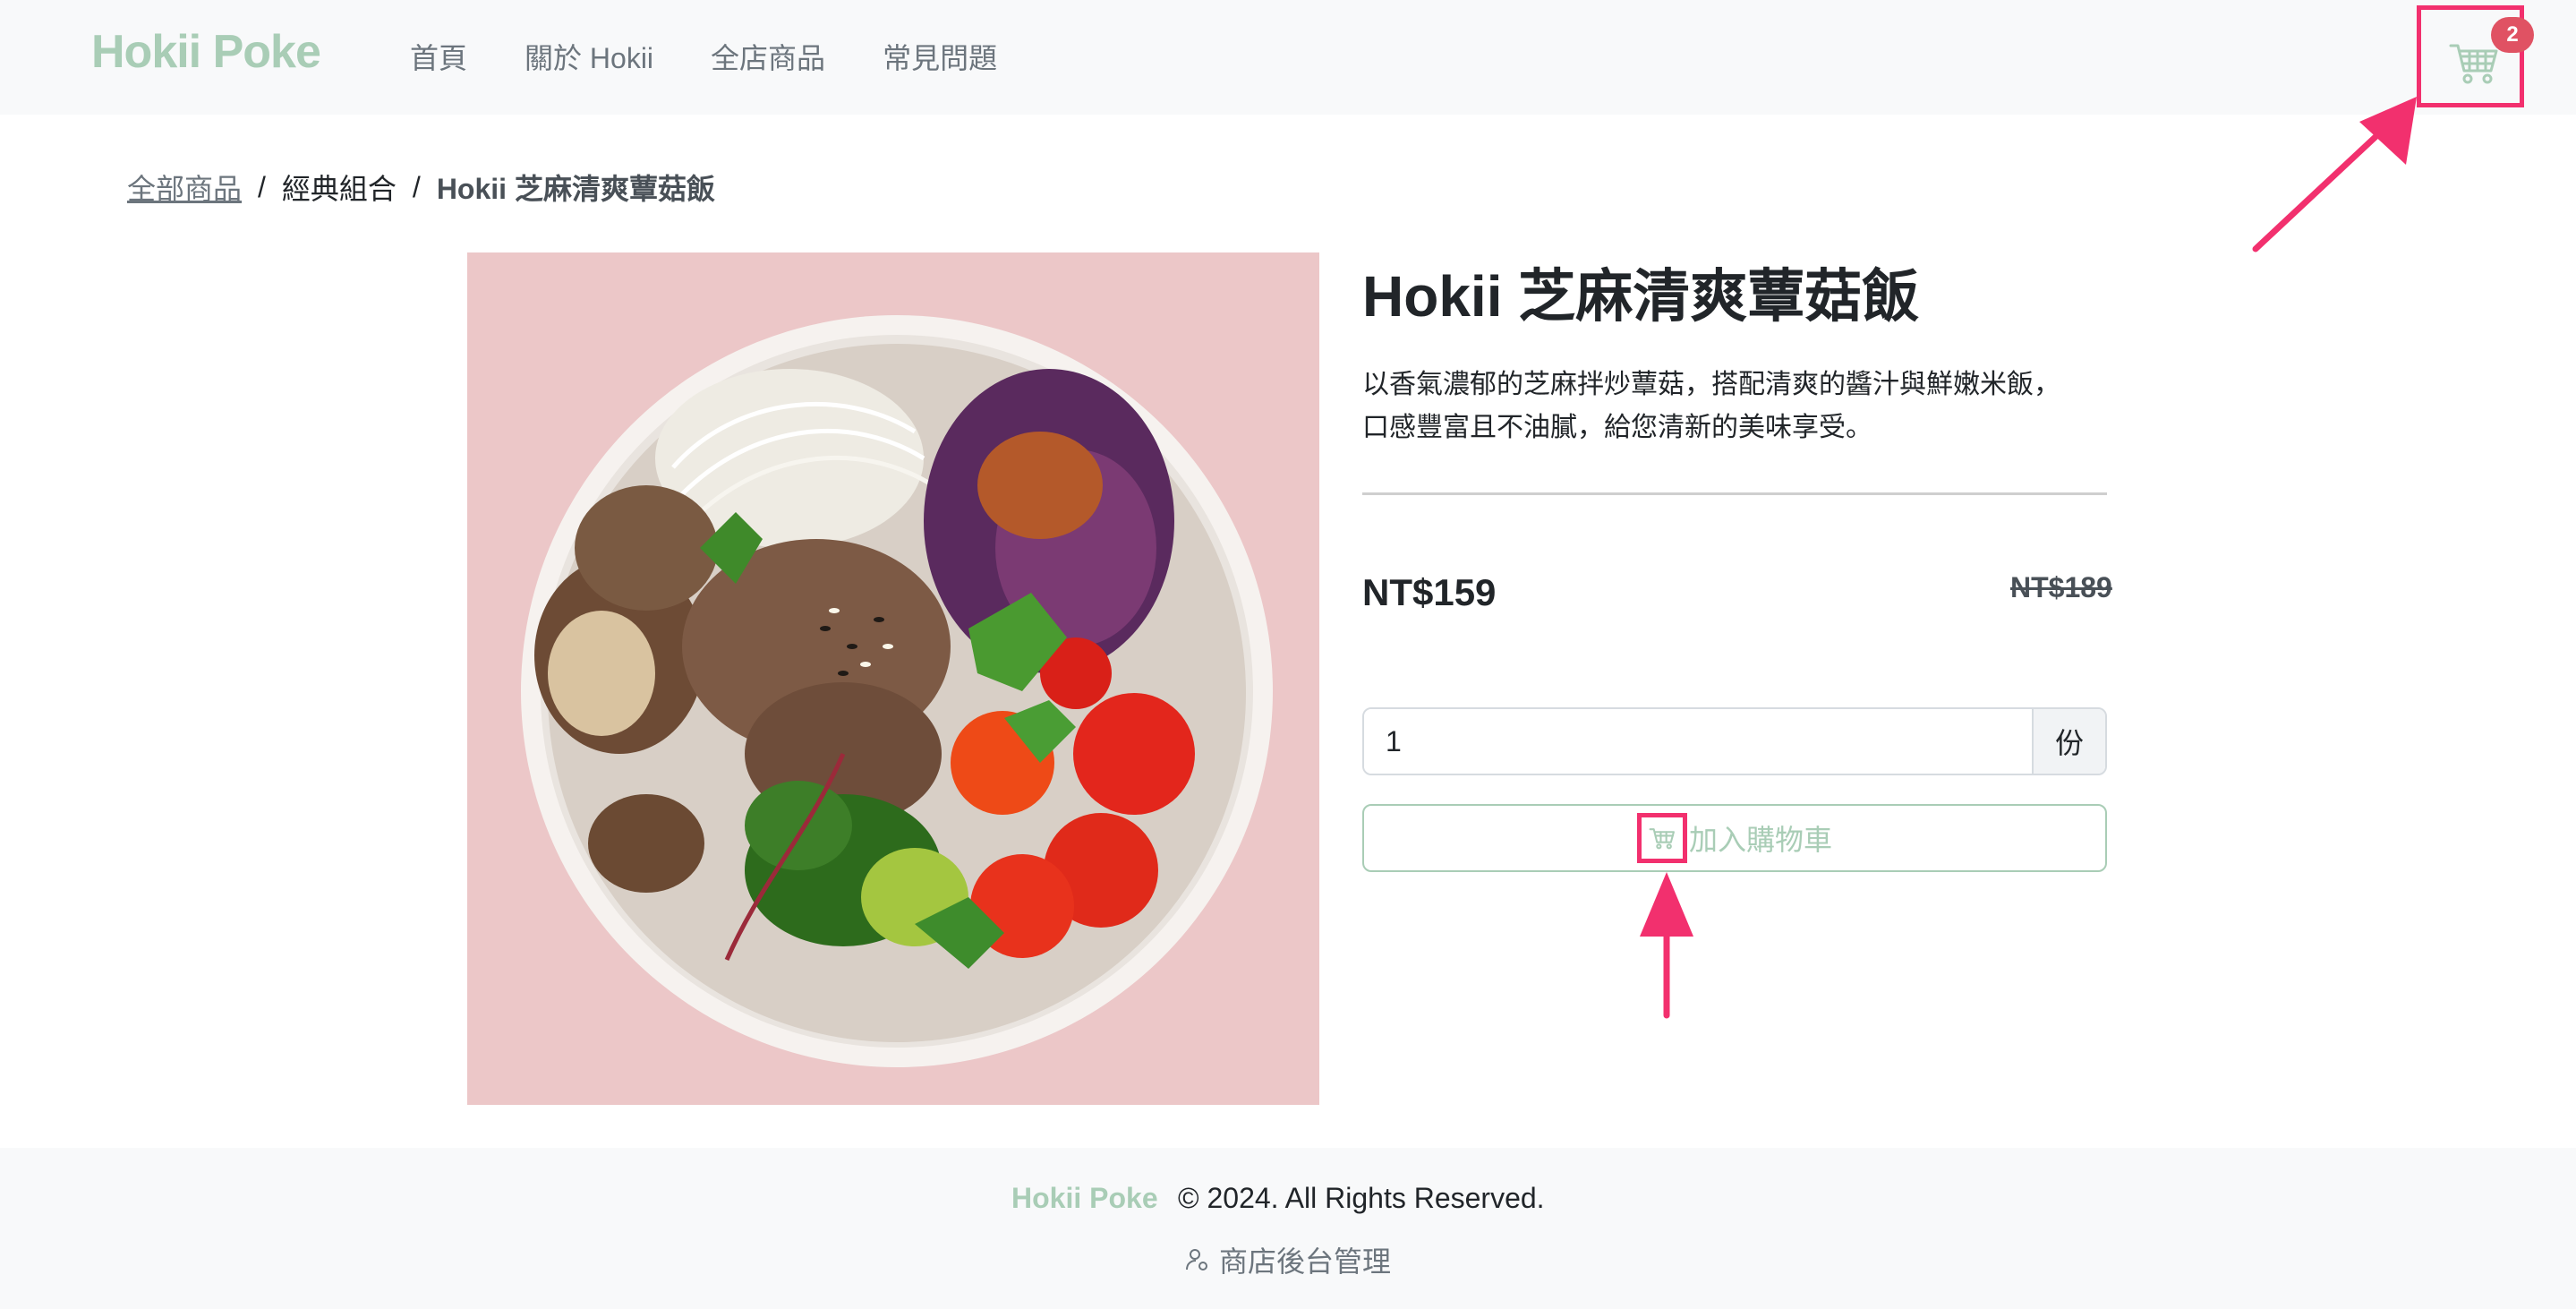  I want to click on nav-link-home: 首頁, so click(438, 56).